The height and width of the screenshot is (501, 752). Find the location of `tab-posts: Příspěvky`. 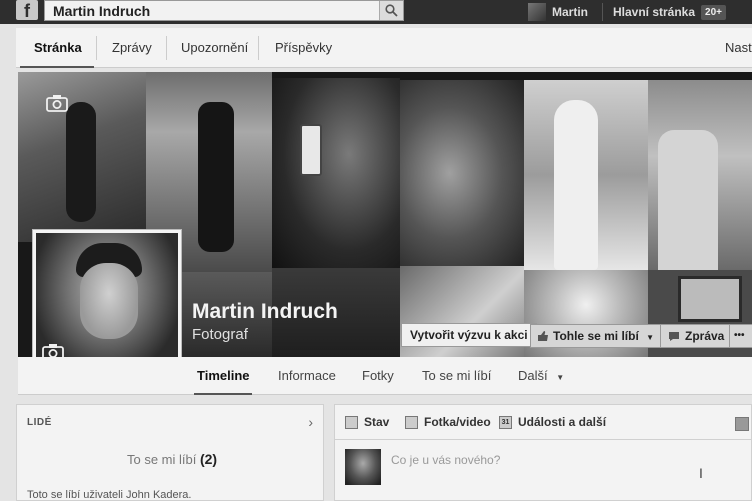

tab-posts: Příspěvky is located at coordinates (303, 47).